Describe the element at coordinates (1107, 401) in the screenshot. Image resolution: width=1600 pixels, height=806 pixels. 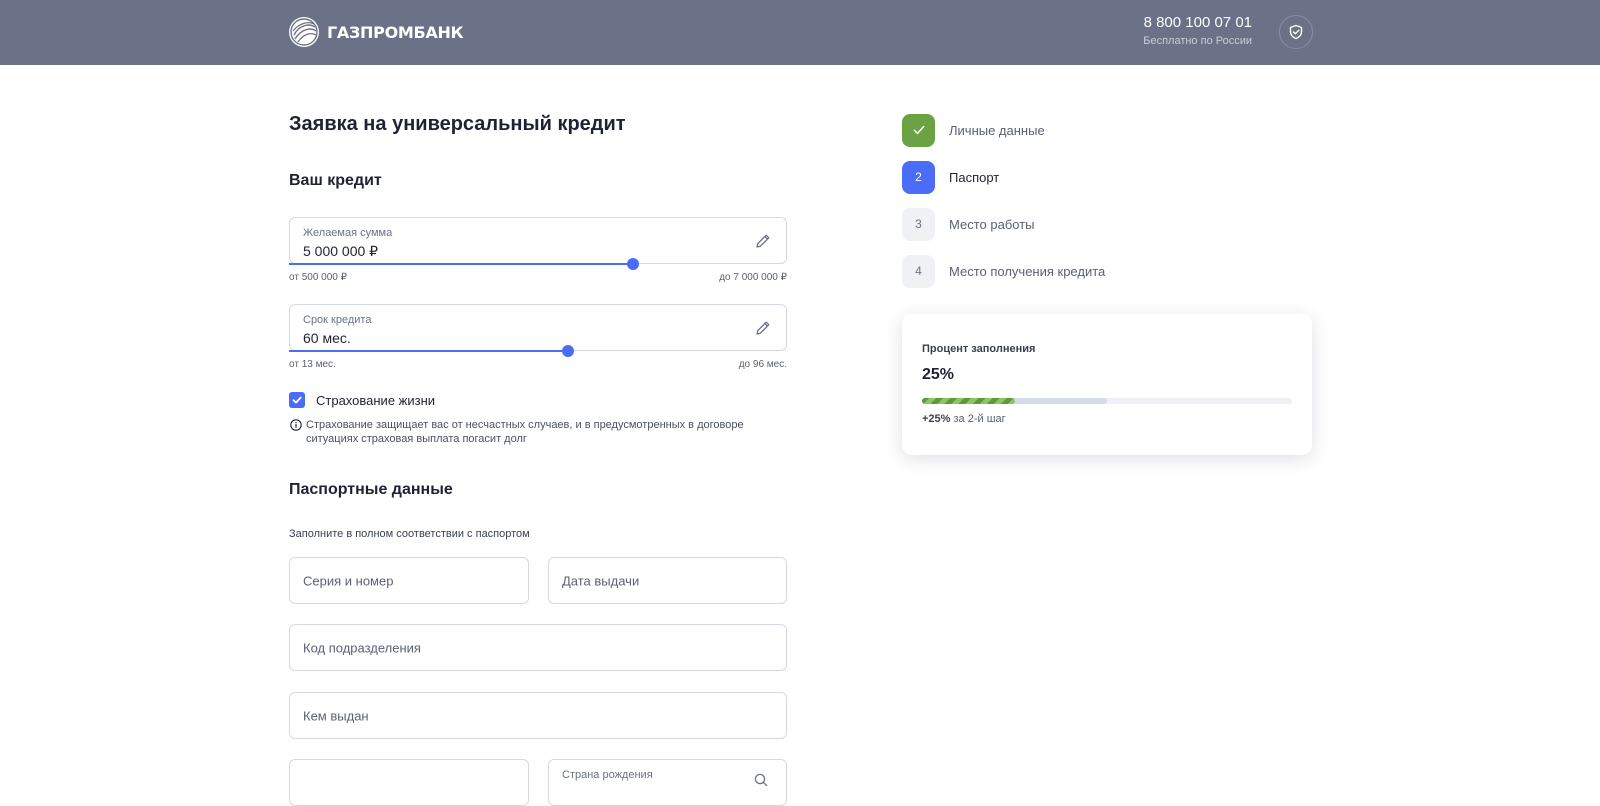
I see `progress-bar` at that location.